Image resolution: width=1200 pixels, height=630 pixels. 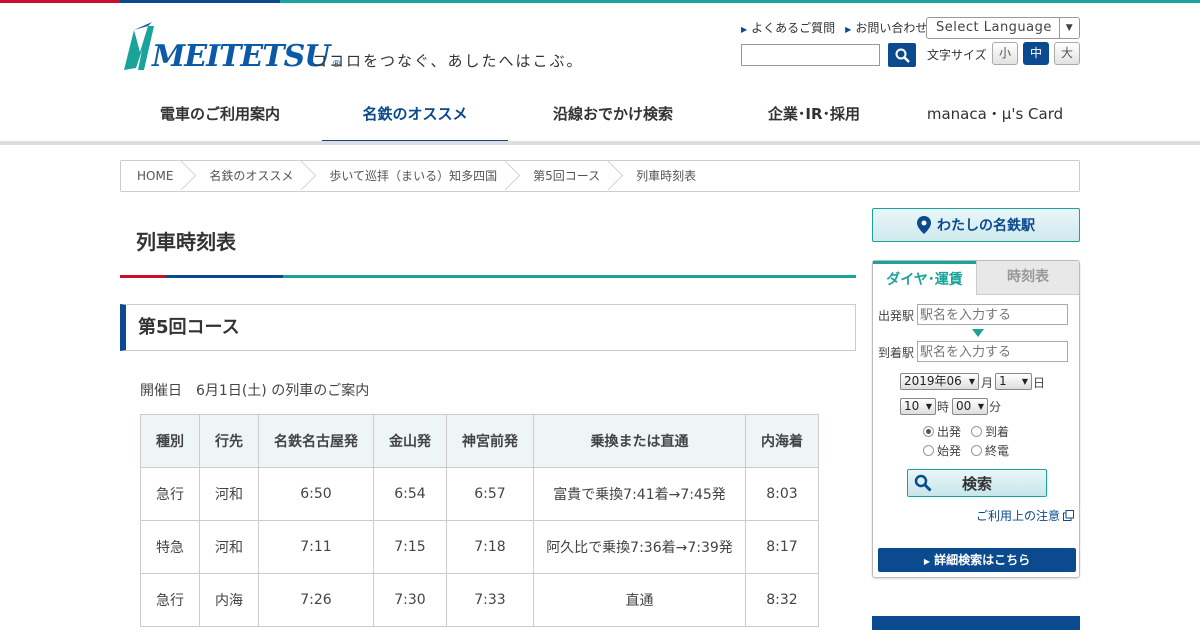 I want to click on nav-corporate: 企業･IR･採用, so click(x=814, y=117).